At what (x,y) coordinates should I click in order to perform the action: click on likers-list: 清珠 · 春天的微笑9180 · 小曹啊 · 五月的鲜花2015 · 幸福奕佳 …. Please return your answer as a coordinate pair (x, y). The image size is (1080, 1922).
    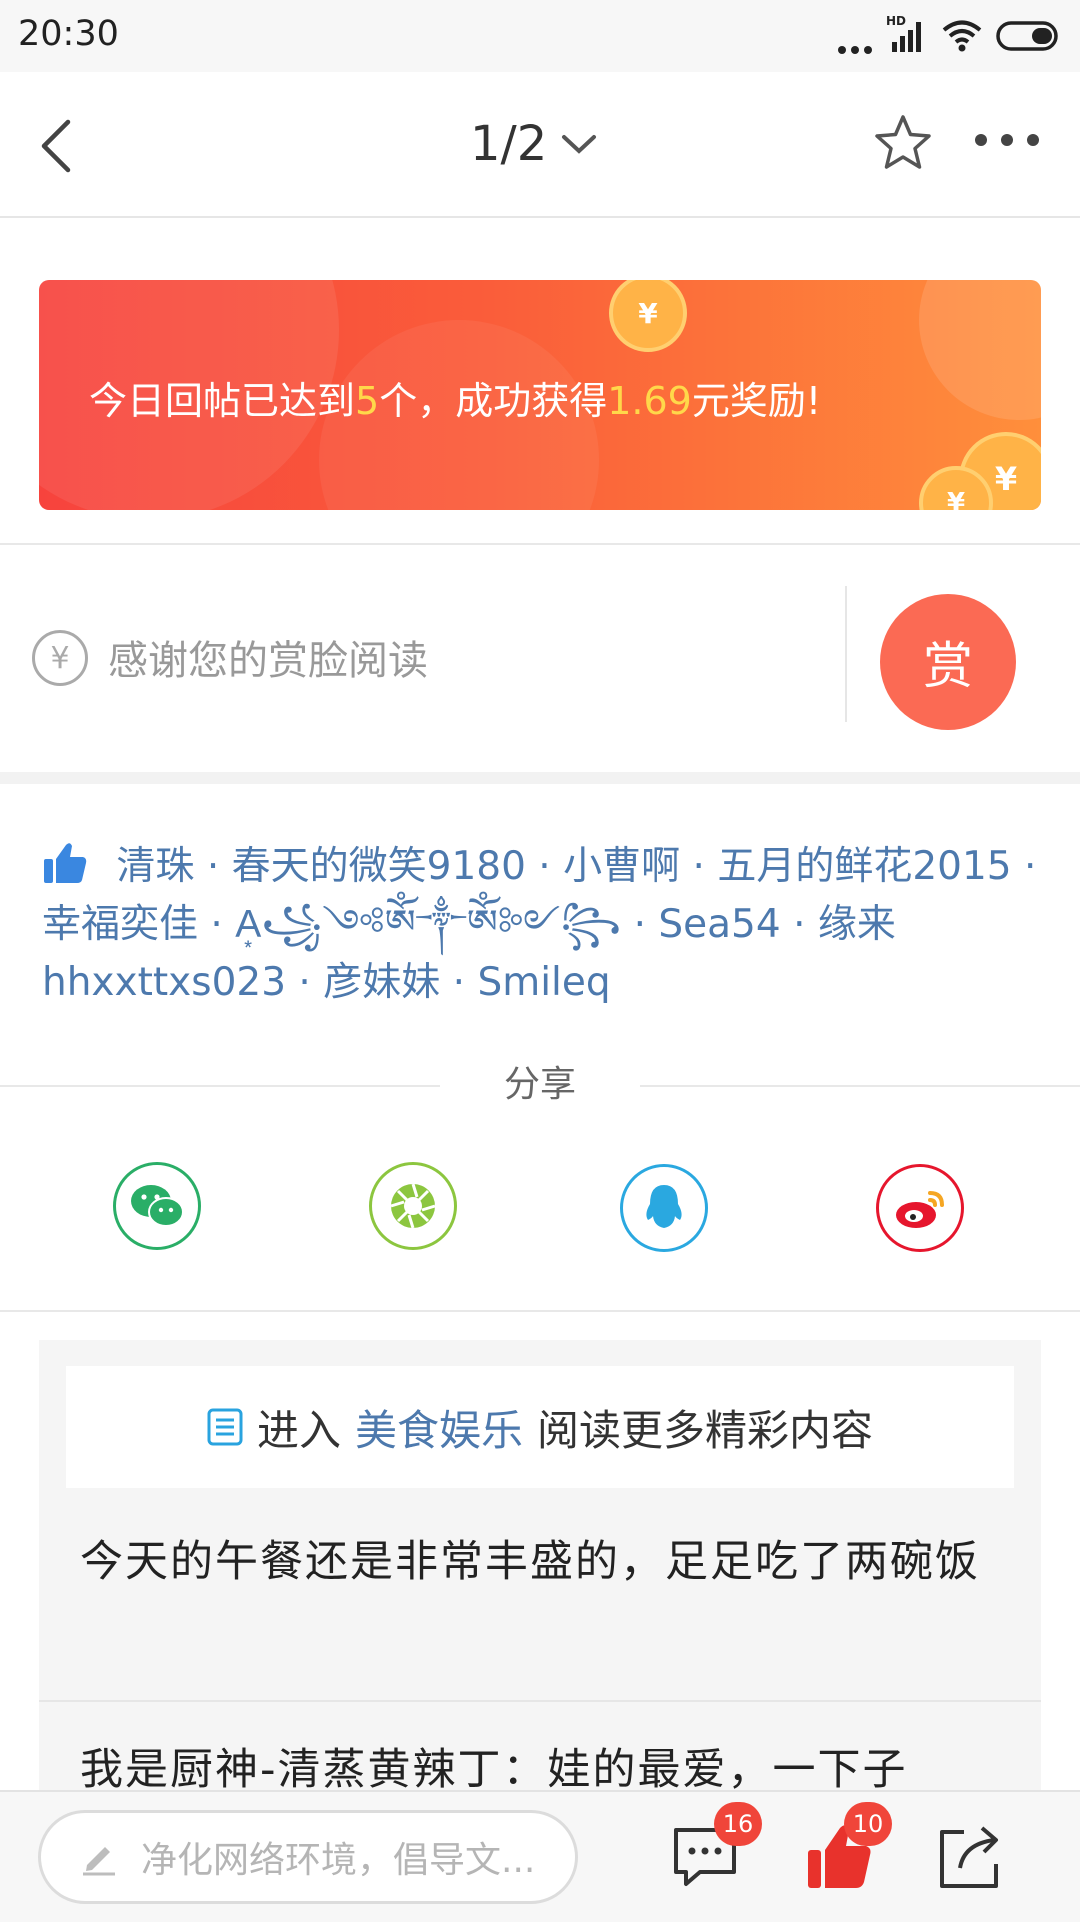
    Looking at the image, I should click on (542, 925).